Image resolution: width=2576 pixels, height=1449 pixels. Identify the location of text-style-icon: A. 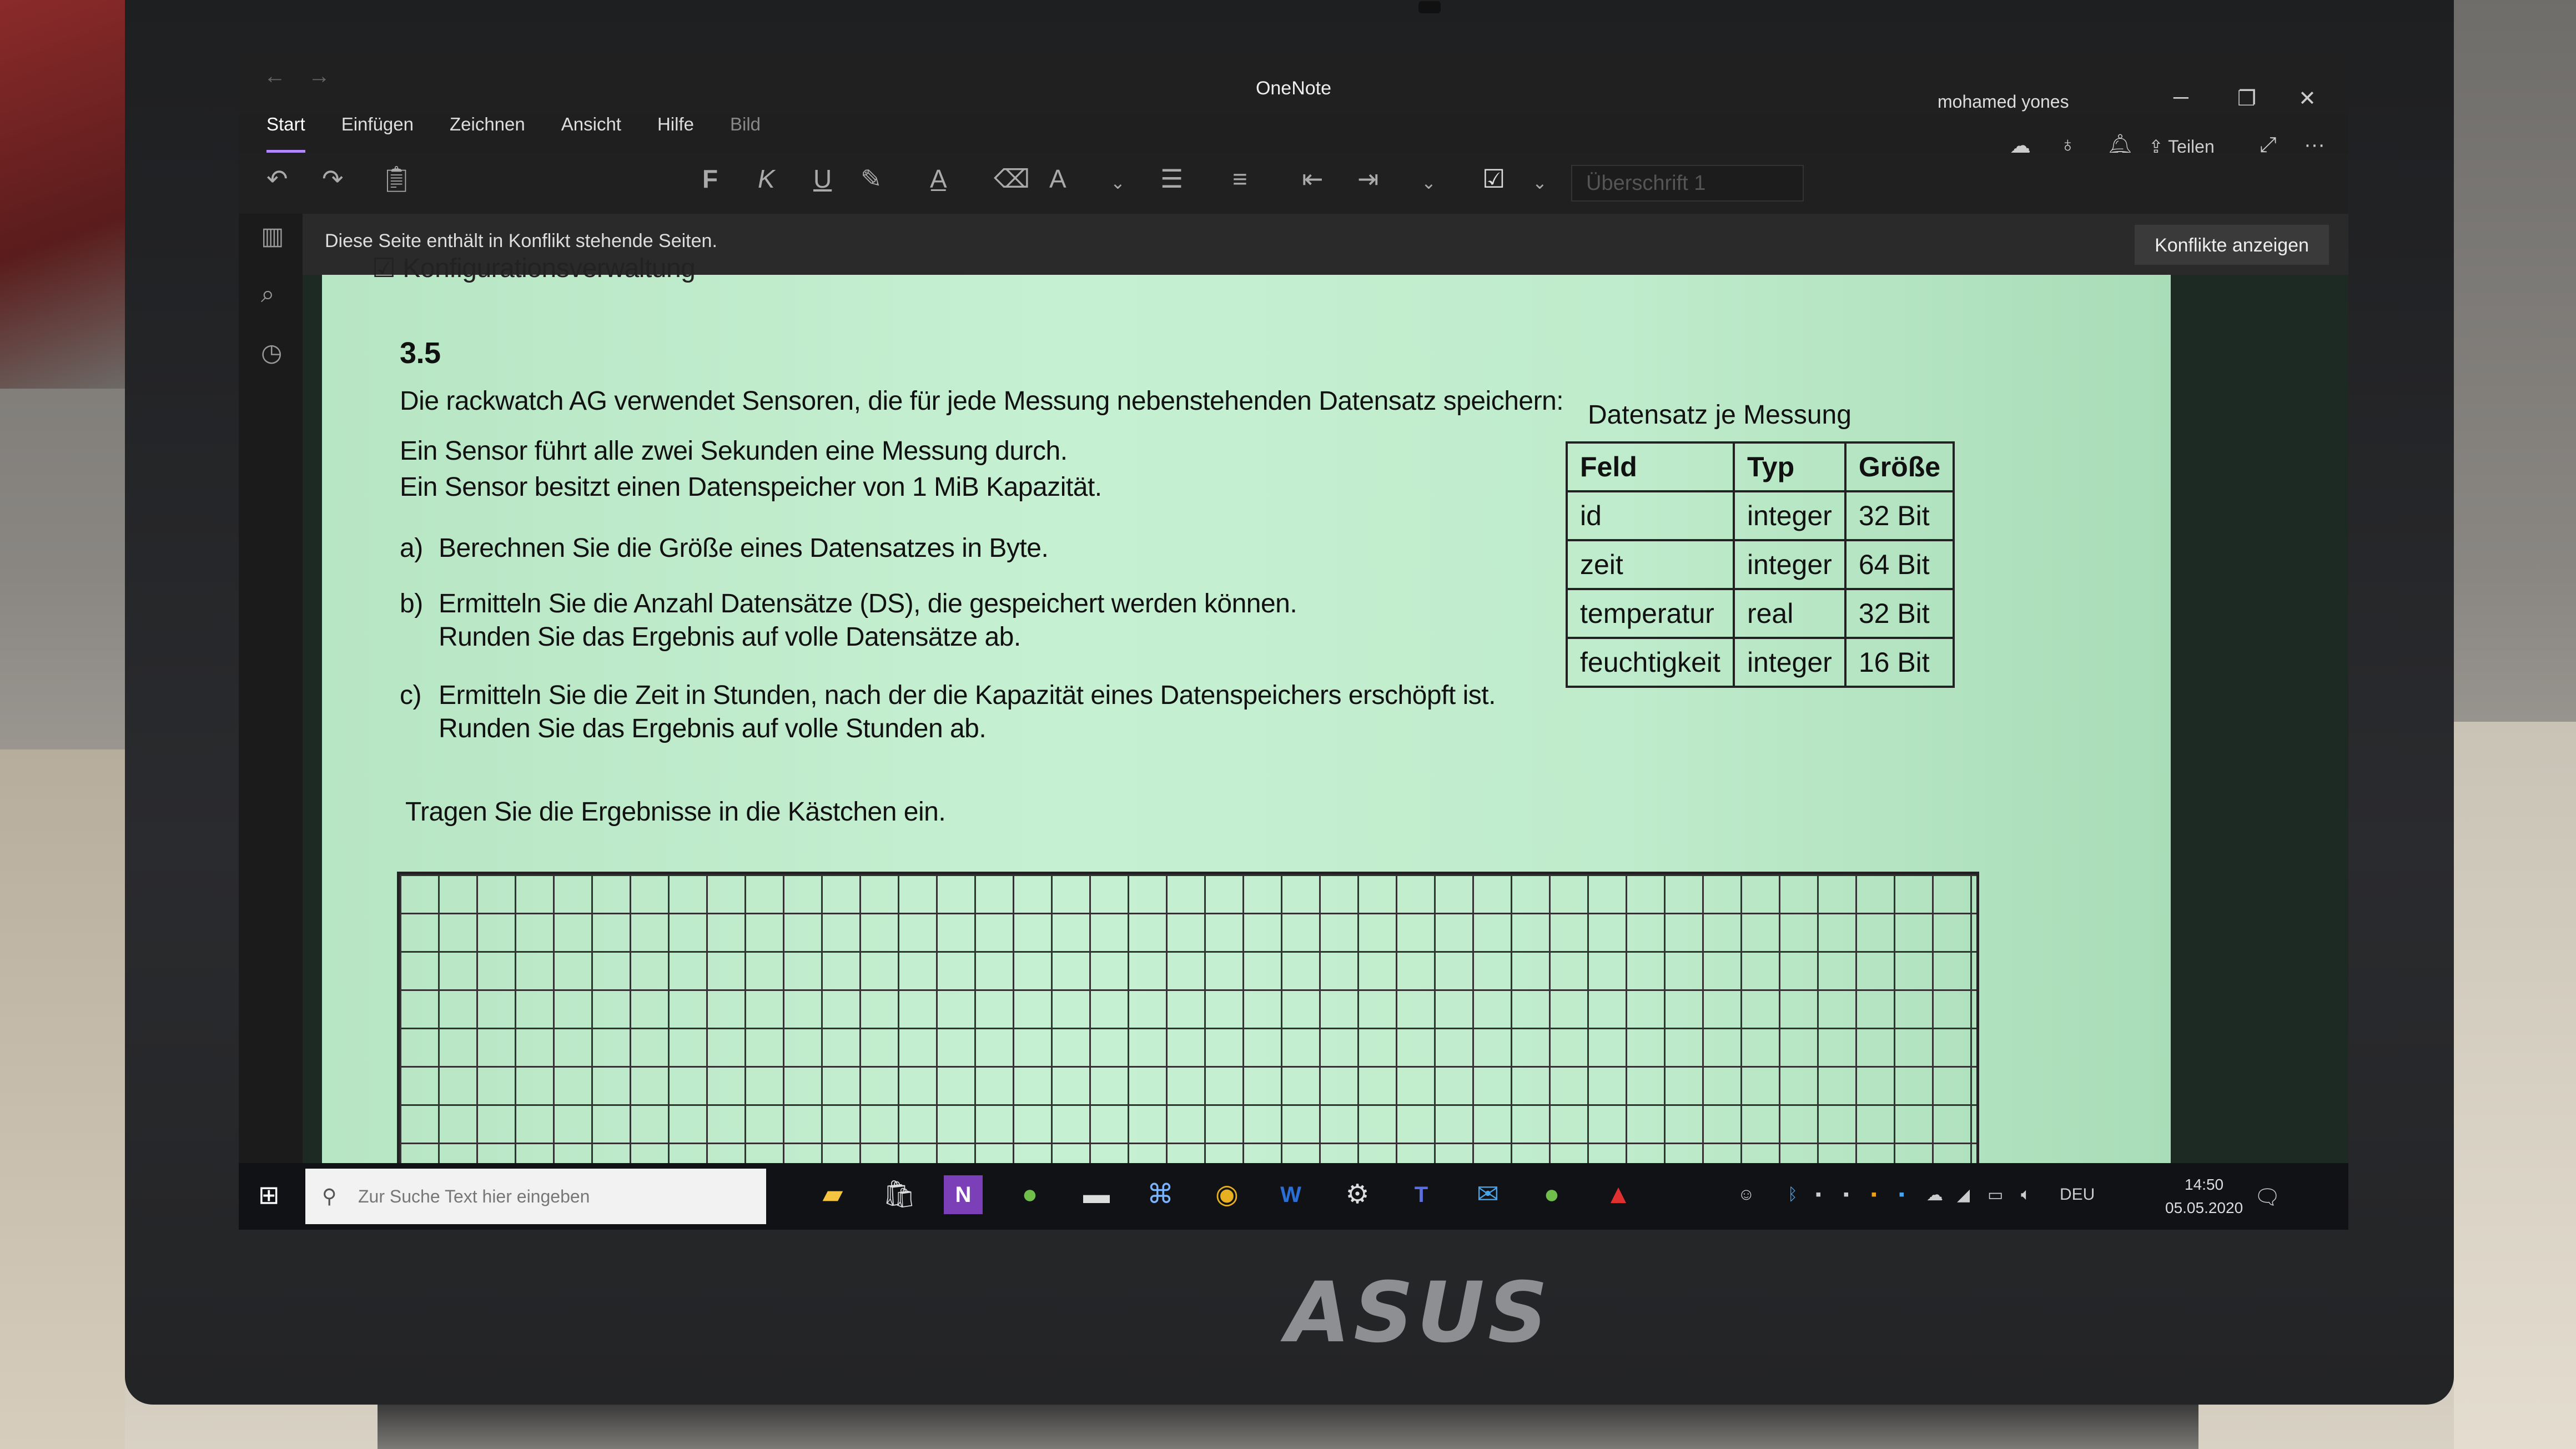
(1057, 179).